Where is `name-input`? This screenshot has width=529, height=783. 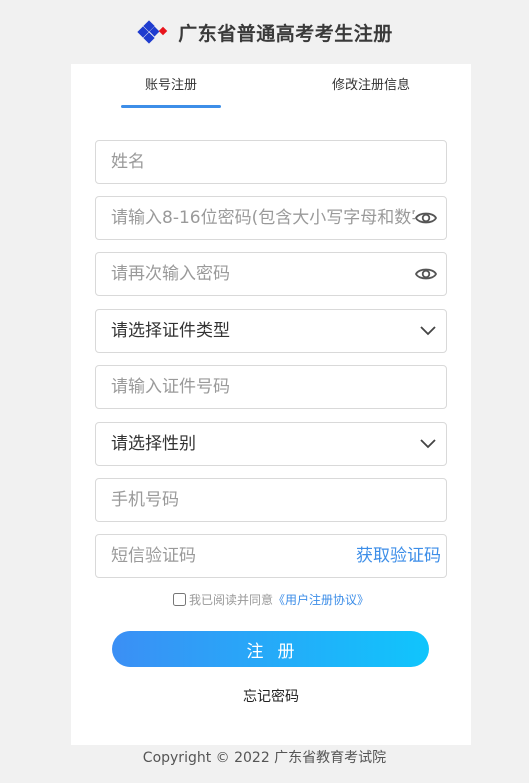 name-input is located at coordinates (261, 162).